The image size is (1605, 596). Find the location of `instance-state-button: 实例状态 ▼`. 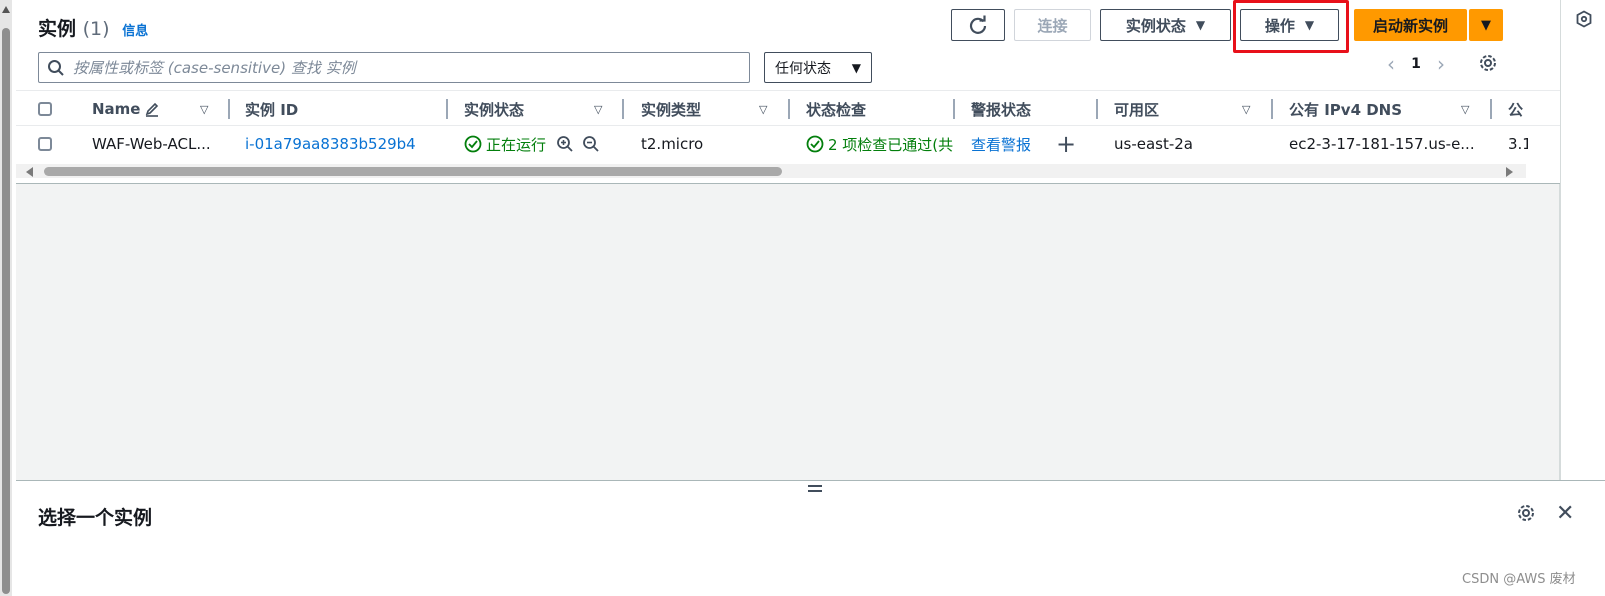

instance-state-button: 实例状态 ▼ is located at coordinates (1165, 25).